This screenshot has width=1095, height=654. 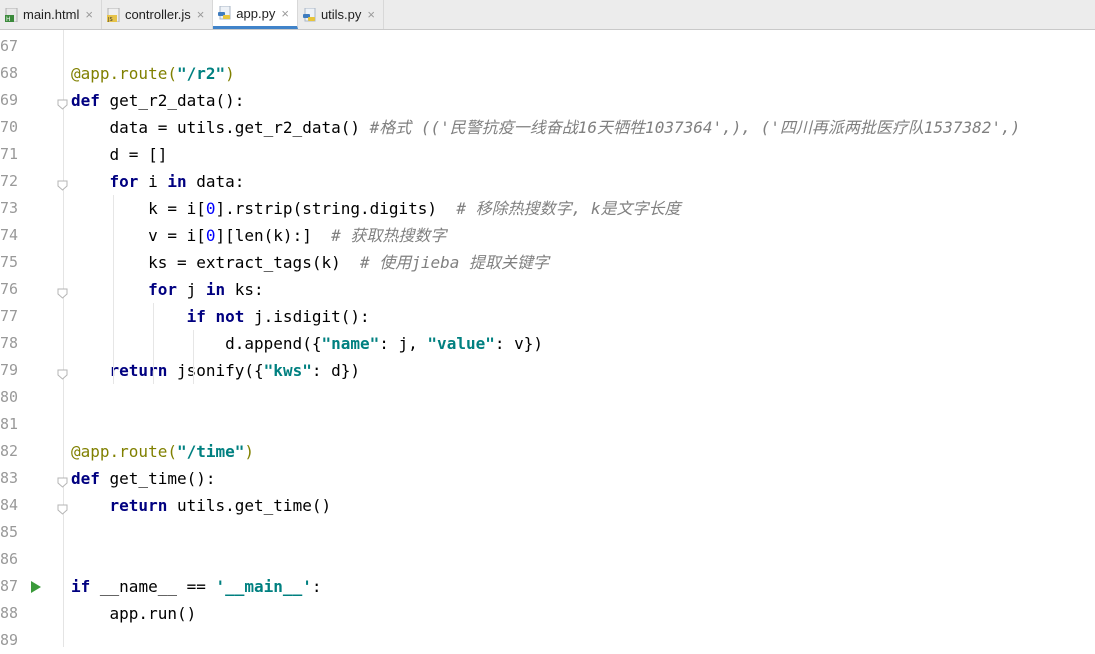 What do you see at coordinates (157, 586) in the screenshot?
I see `code-token-plain: __name__ ==` at bounding box center [157, 586].